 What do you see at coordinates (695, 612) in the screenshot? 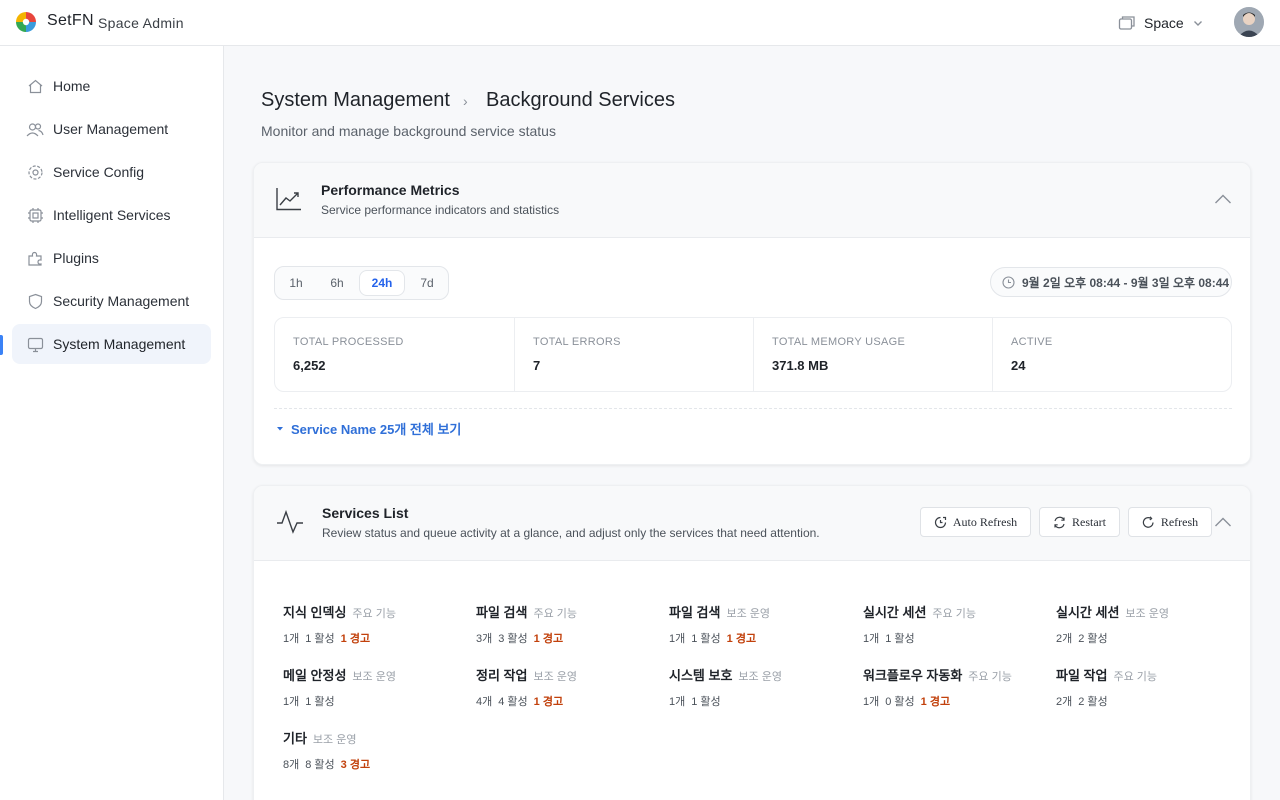
I see `service-name: 파일 검색` at bounding box center [695, 612].